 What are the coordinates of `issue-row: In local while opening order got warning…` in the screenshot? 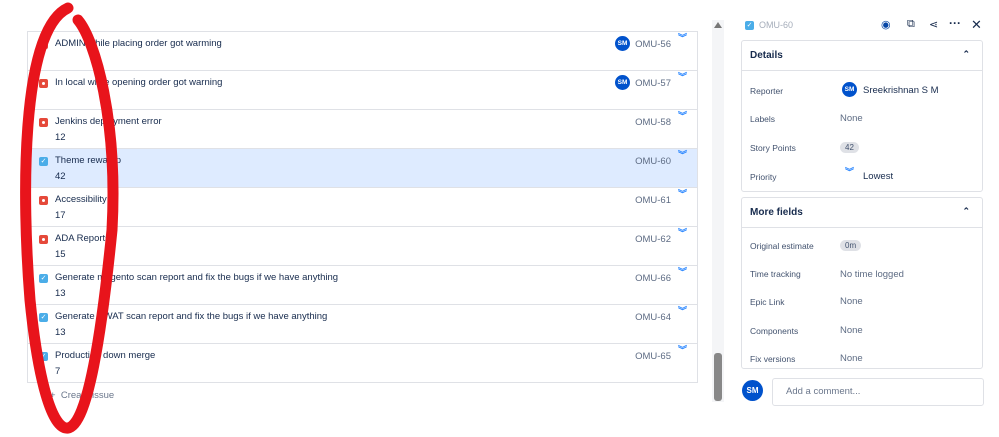 It's located at (362, 89).